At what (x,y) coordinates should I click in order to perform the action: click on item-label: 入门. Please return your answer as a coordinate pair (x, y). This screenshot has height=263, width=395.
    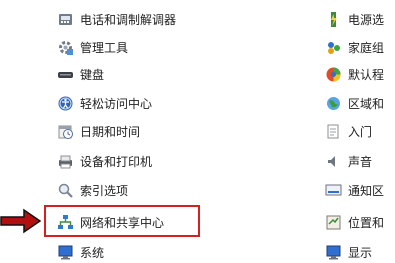
    Looking at the image, I should click on (360, 131).